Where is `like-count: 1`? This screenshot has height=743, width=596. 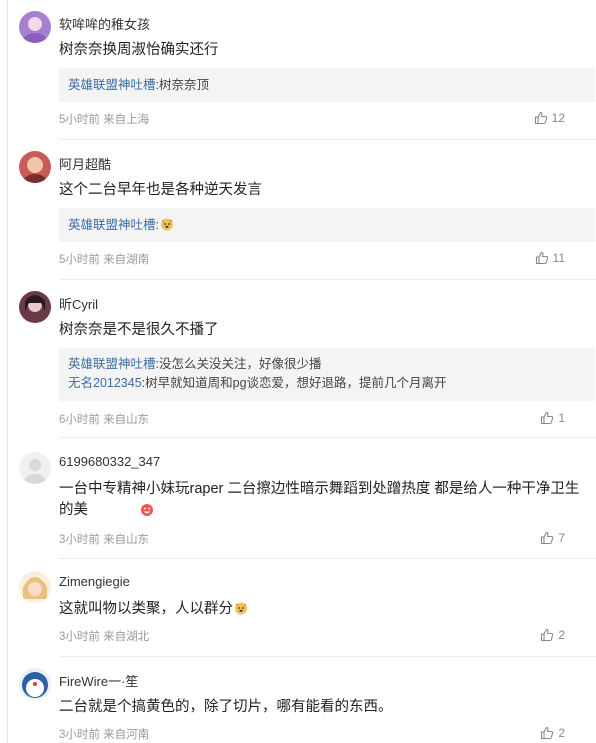 like-count: 1 is located at coordinates (561, 418).